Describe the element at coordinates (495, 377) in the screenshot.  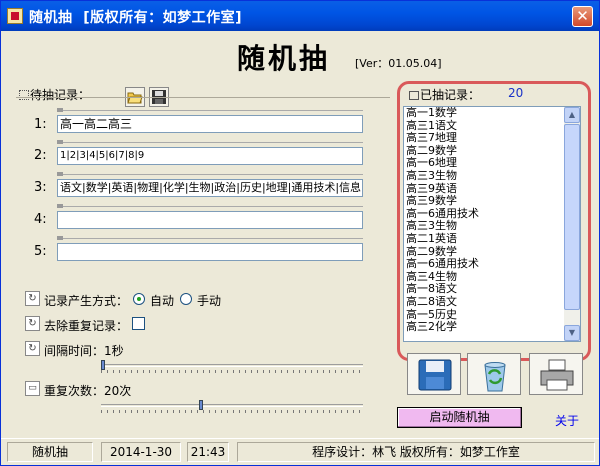
I see `recycle-bin-icon` at that location.